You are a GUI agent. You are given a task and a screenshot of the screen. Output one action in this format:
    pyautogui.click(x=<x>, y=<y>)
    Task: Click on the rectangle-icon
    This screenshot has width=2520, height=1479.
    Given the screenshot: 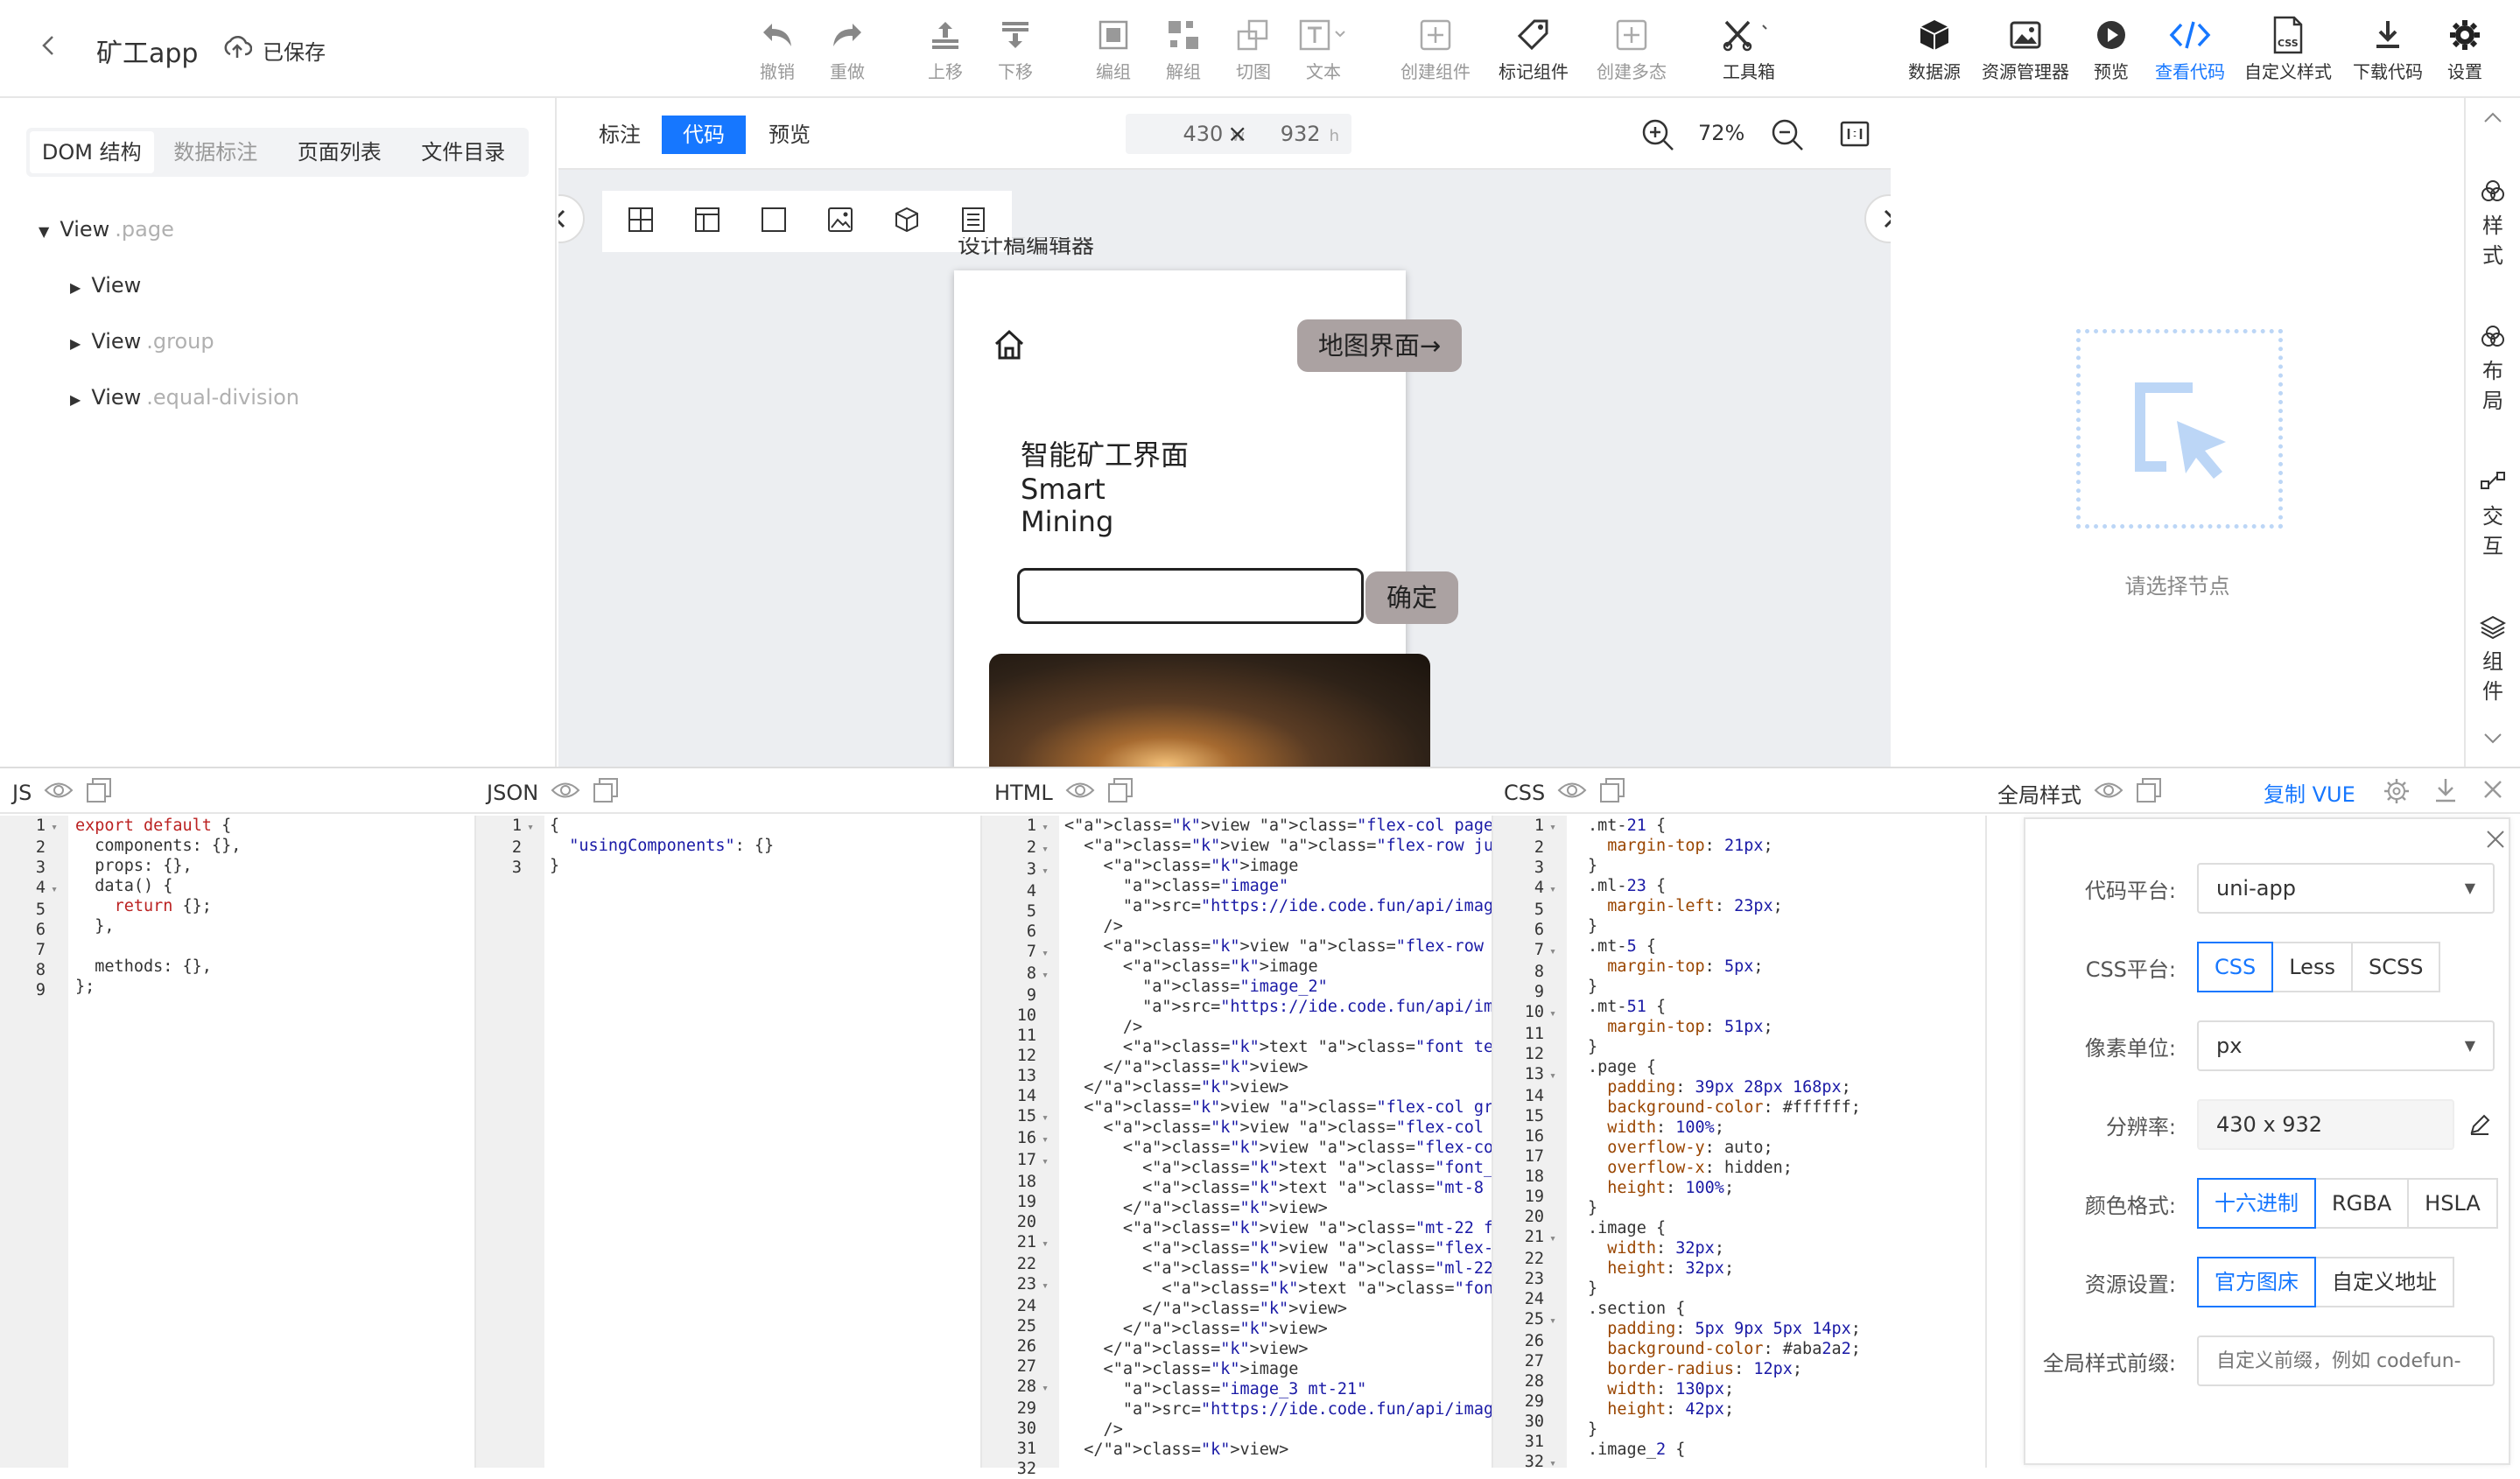 What is the action you would take?
    pyautogui.click(x=774, y=222)
    